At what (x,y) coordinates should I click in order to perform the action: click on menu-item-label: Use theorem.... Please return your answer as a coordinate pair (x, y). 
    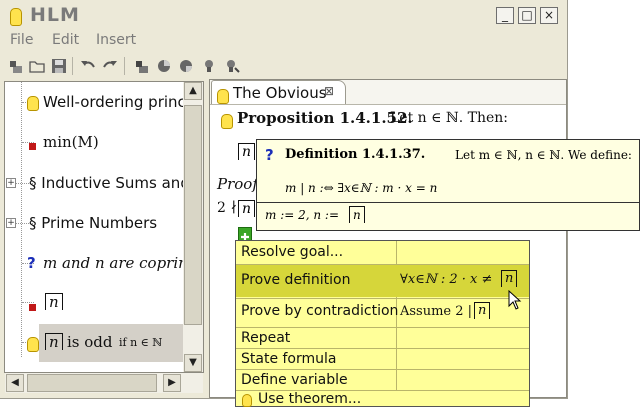
    Looking at the image, I should click on (310, 399).